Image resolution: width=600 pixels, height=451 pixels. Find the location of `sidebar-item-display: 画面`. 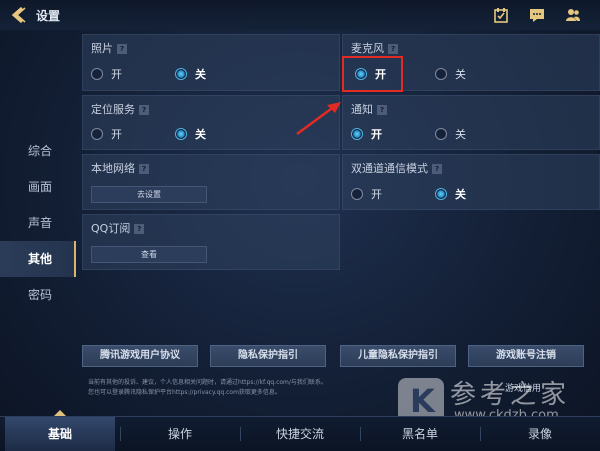

sidebar-item-display: 画面 is located at coordinates (38, 187).